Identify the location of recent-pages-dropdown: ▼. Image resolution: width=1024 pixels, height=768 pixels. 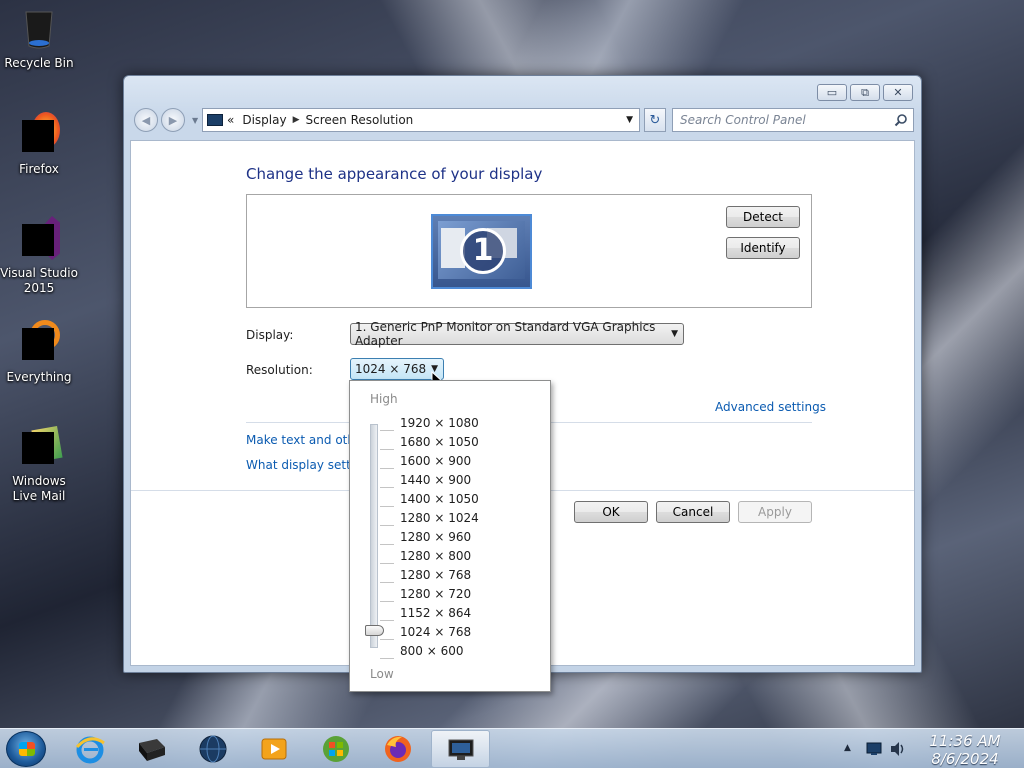
(195, 120).